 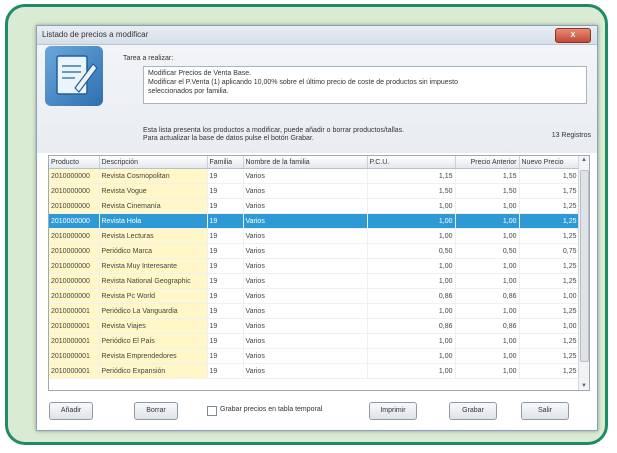 What do you see at coordinates (156, 411) in the screenshot?
I see `delete-button: Borrar` at bounding box center [156, 411].